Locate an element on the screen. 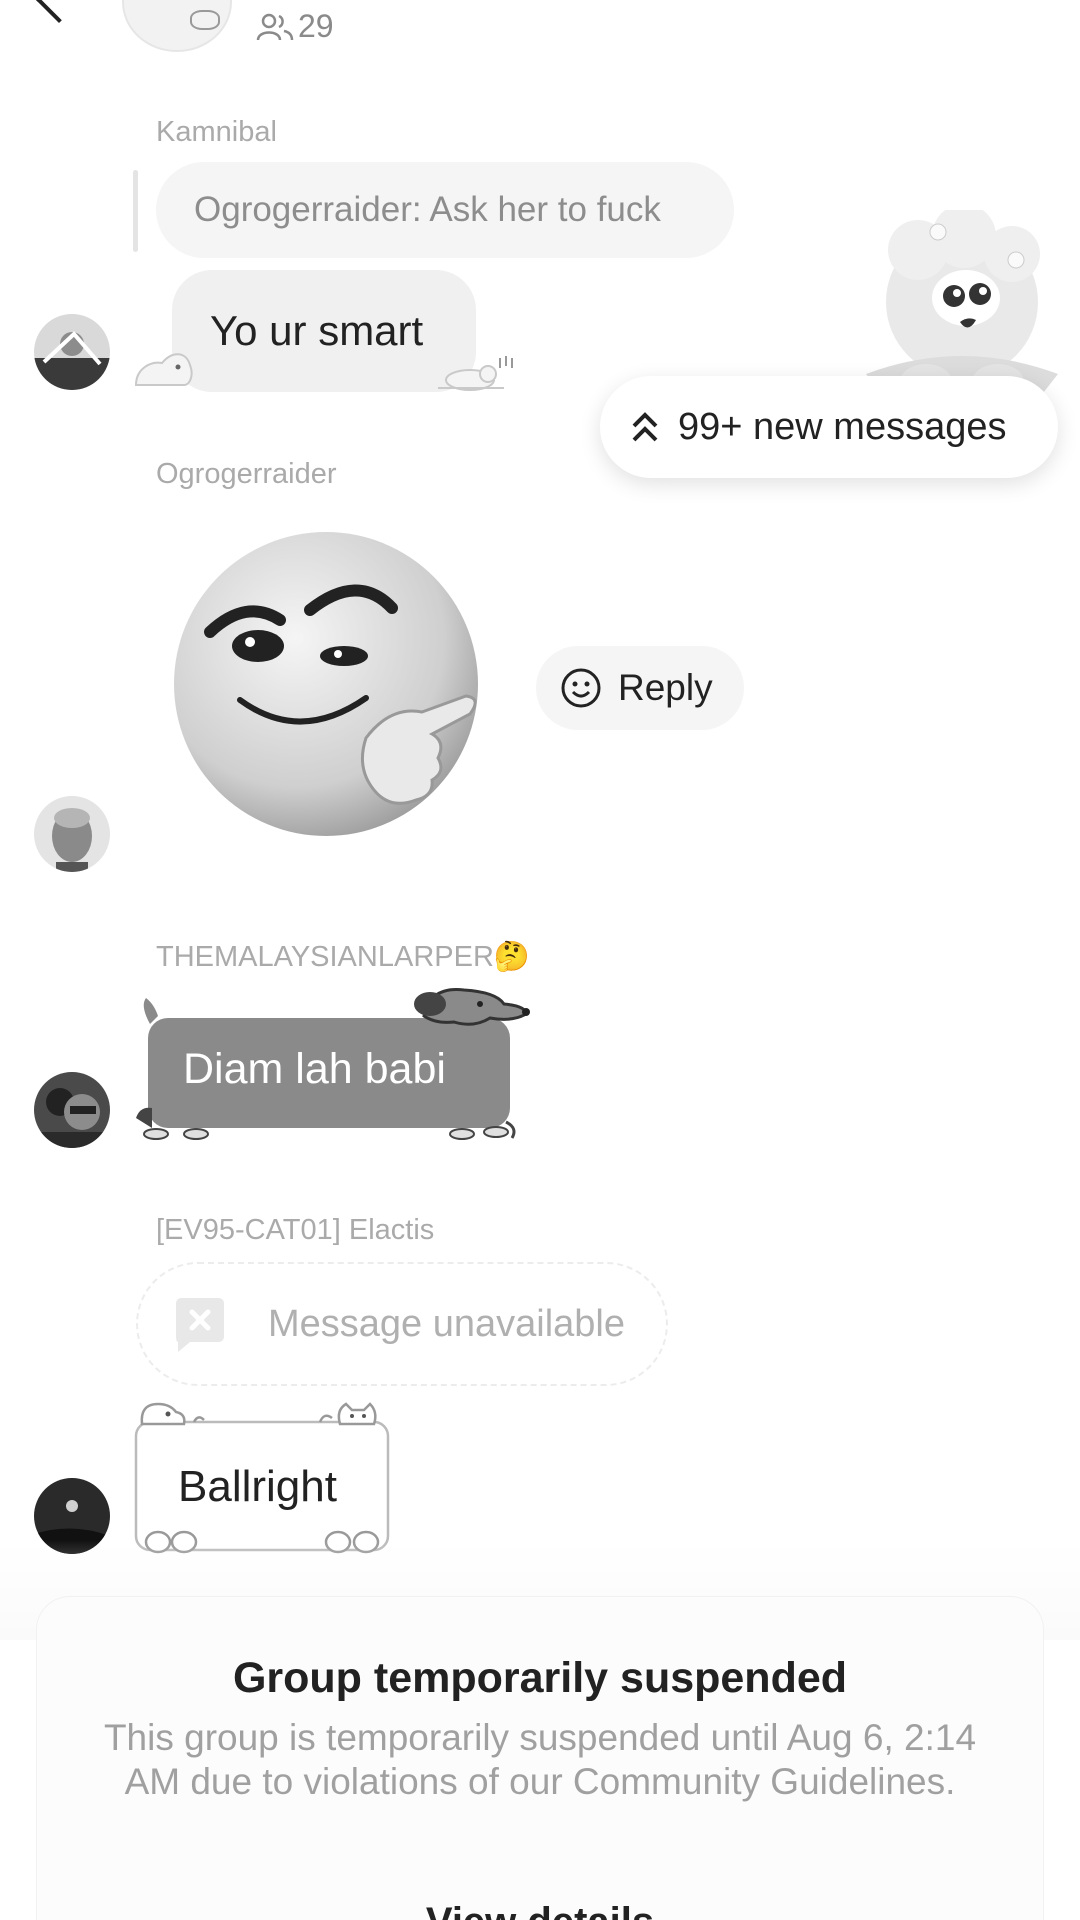 This screenshot has width=1080, height=1920. message-text: Ballright is located at coordinates (257, 1486).